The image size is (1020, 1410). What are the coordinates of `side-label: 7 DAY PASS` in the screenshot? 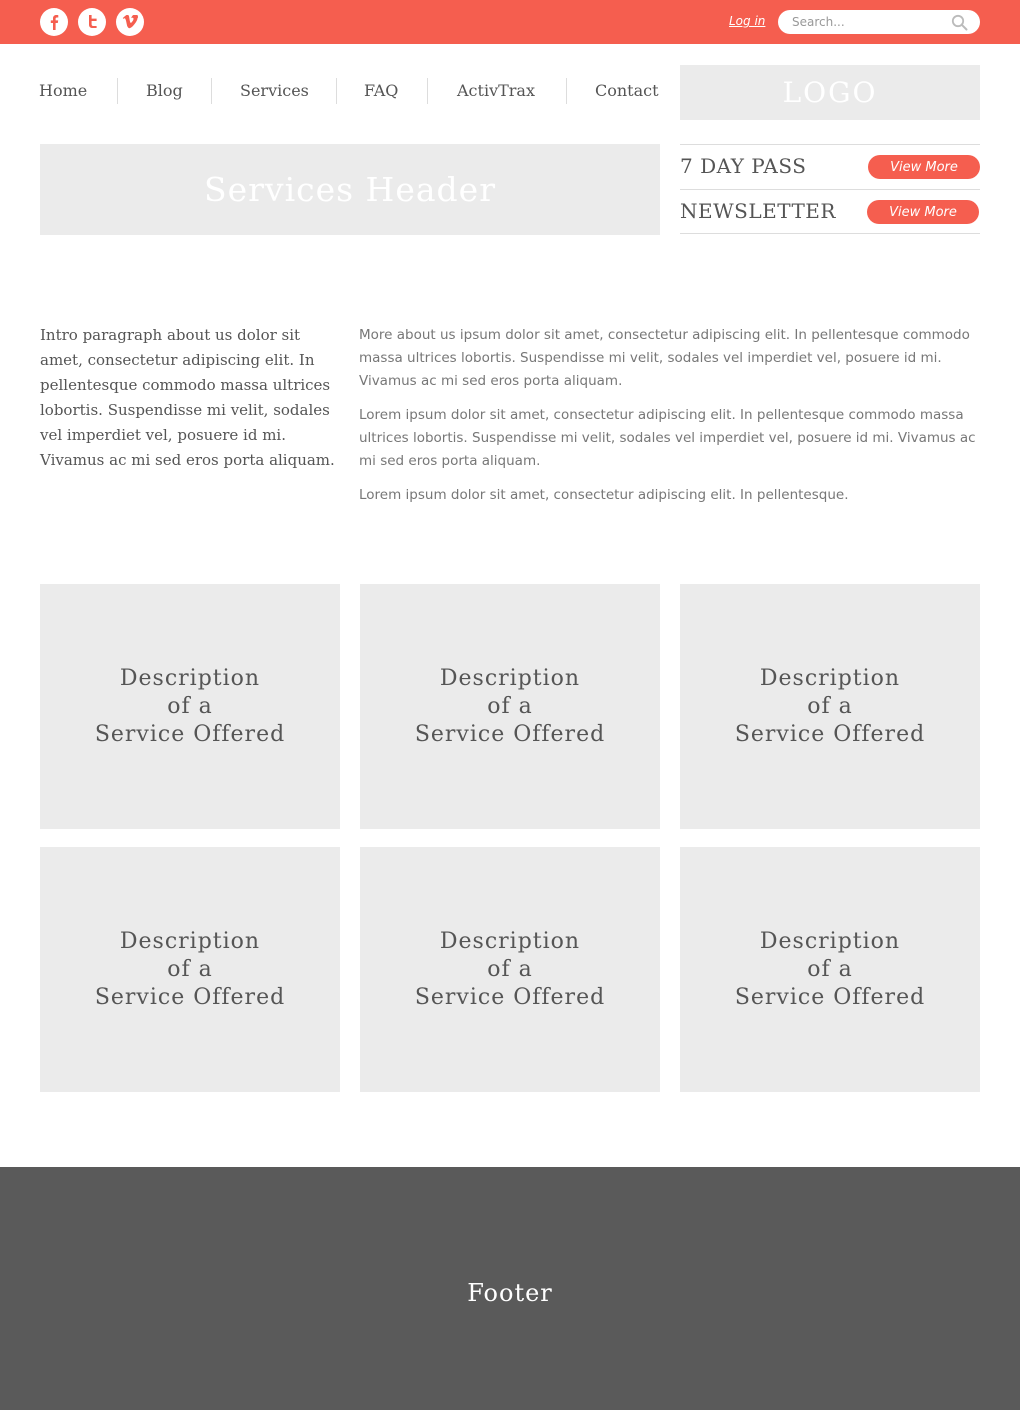 It's located at (743, 166).